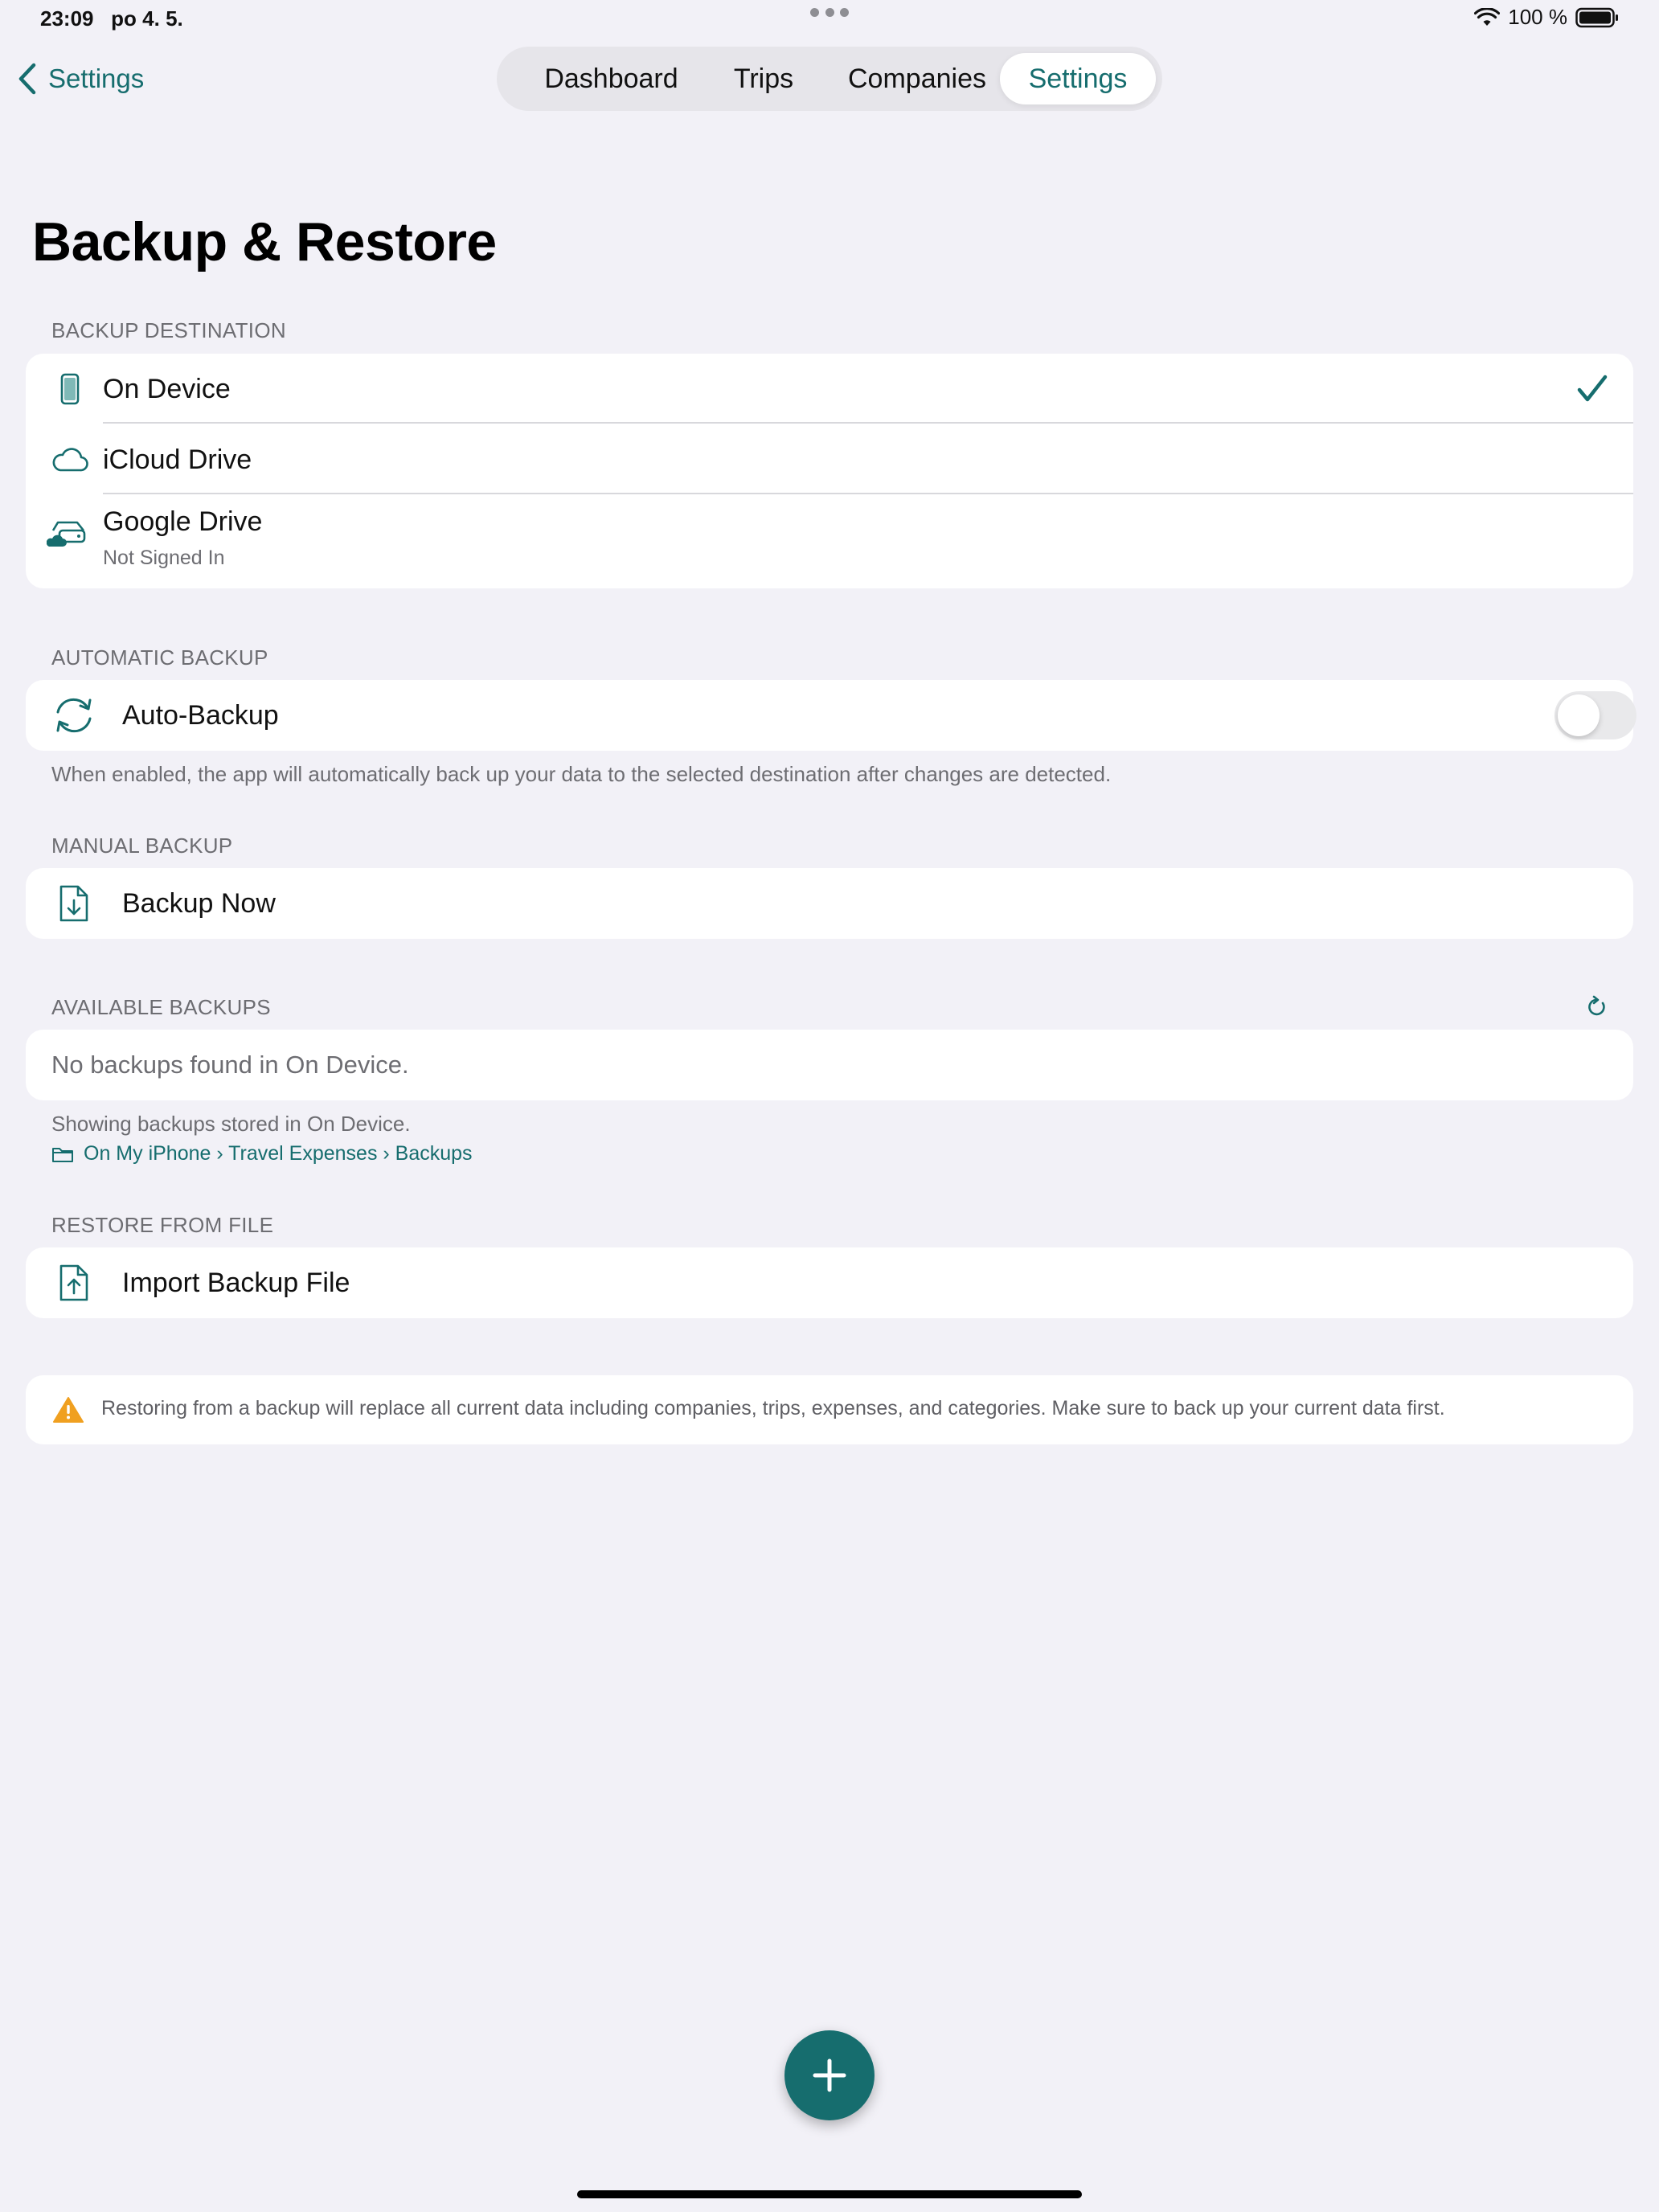 Image resolution: width=1659 pixels, height=2212 pixels. Describe the element at coordinates (74, 904) in the screenshot. I see `document-download-icon` at that location.